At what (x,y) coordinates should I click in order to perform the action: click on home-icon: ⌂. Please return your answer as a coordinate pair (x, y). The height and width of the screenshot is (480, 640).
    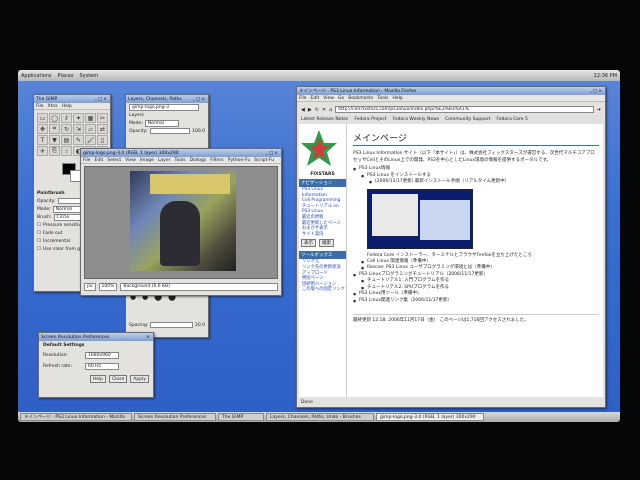
    Looking at the image, I should click on (330, 110).